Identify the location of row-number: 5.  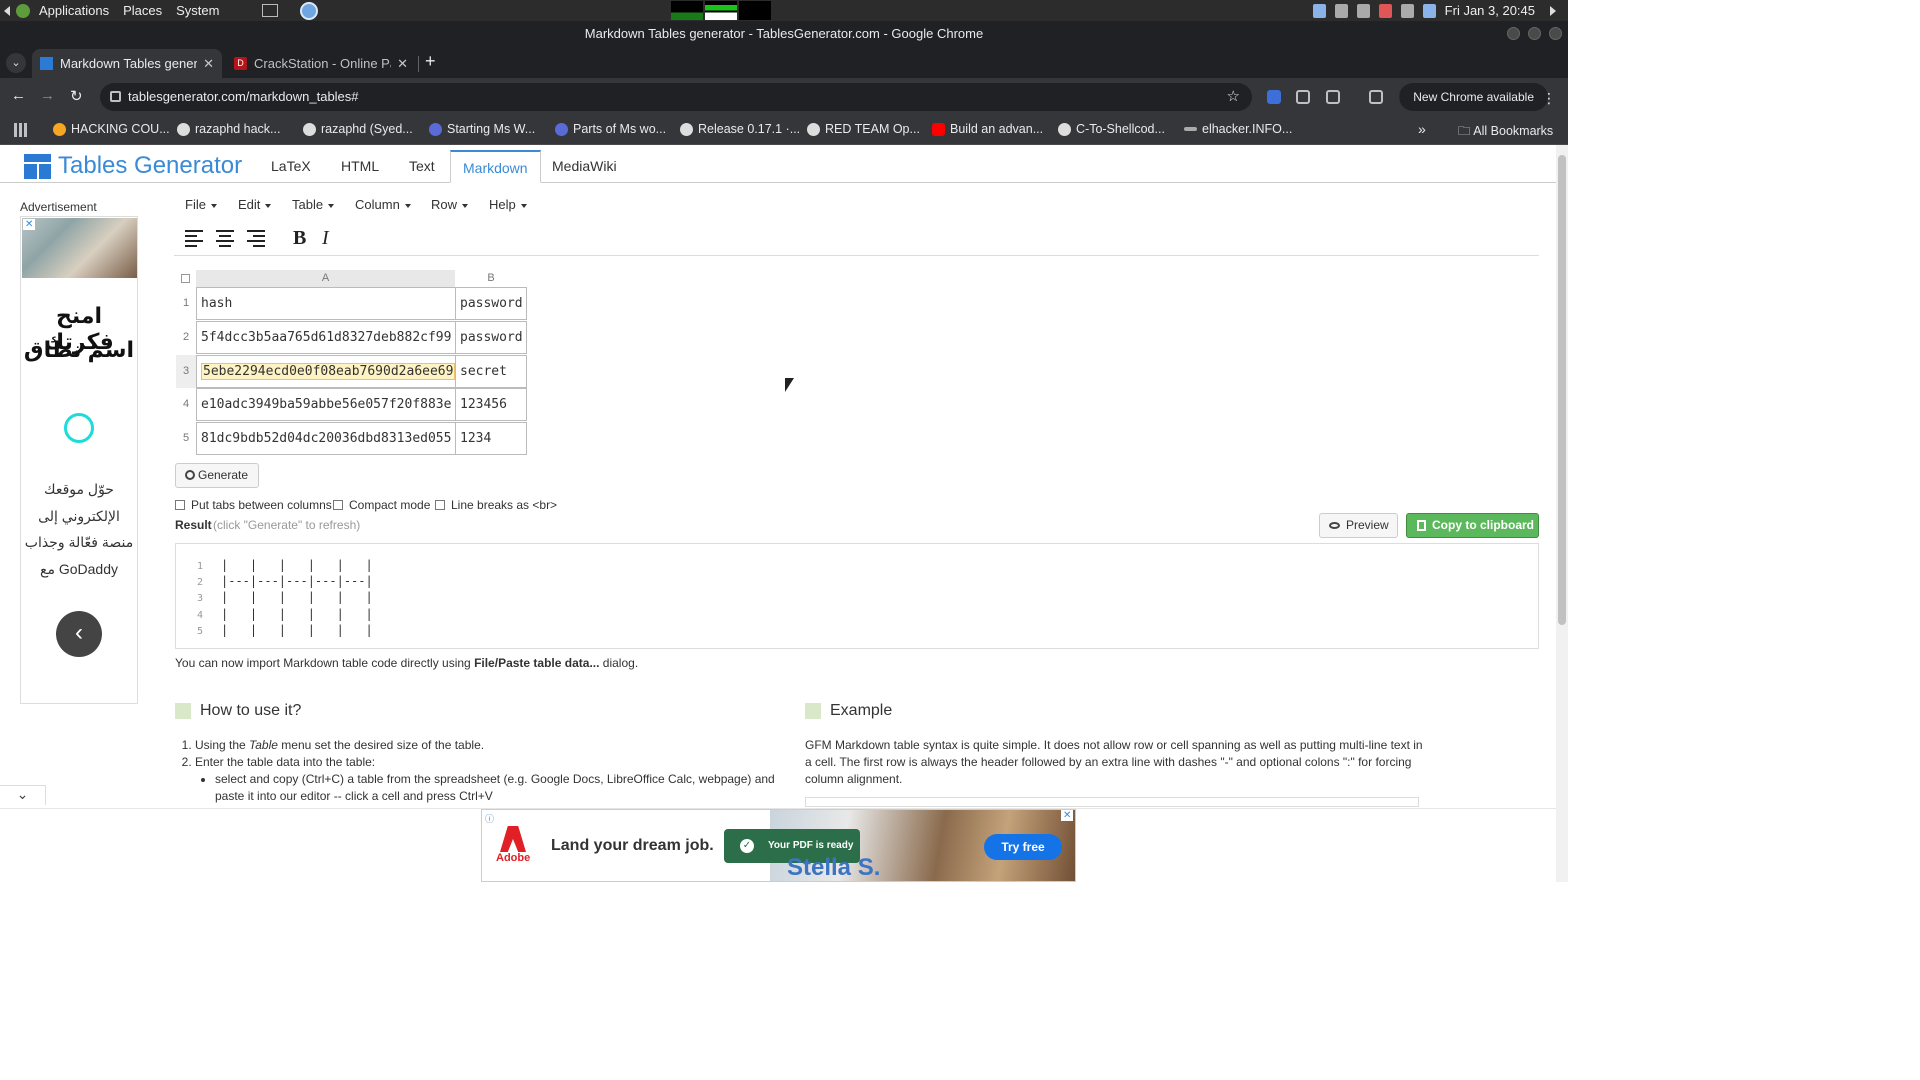
(186, 438).